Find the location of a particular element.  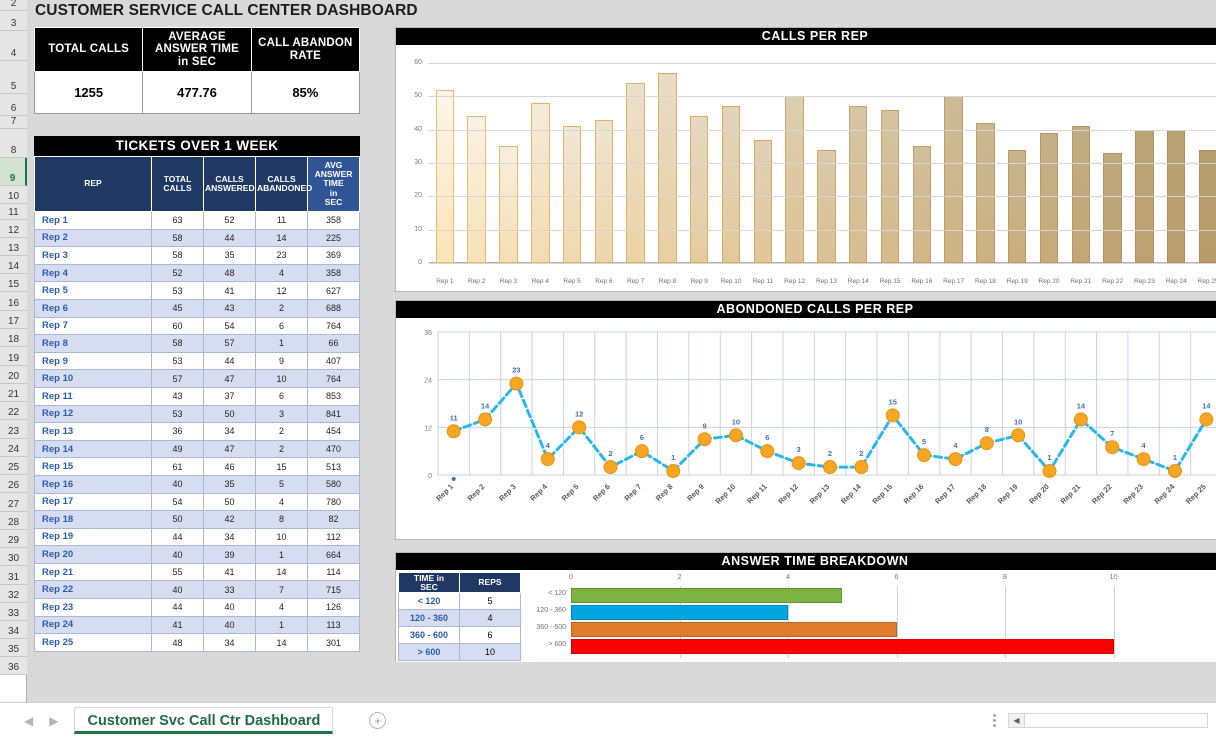

data-cell: 66 is located at coordinates (333, 343).